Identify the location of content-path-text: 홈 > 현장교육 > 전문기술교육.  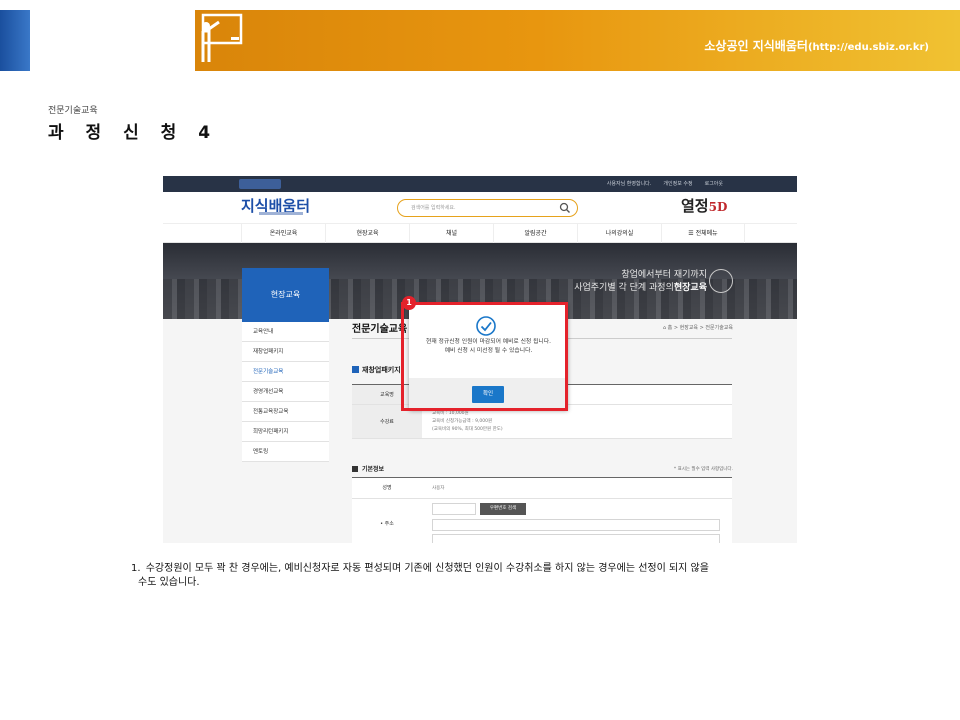
(700, 328).